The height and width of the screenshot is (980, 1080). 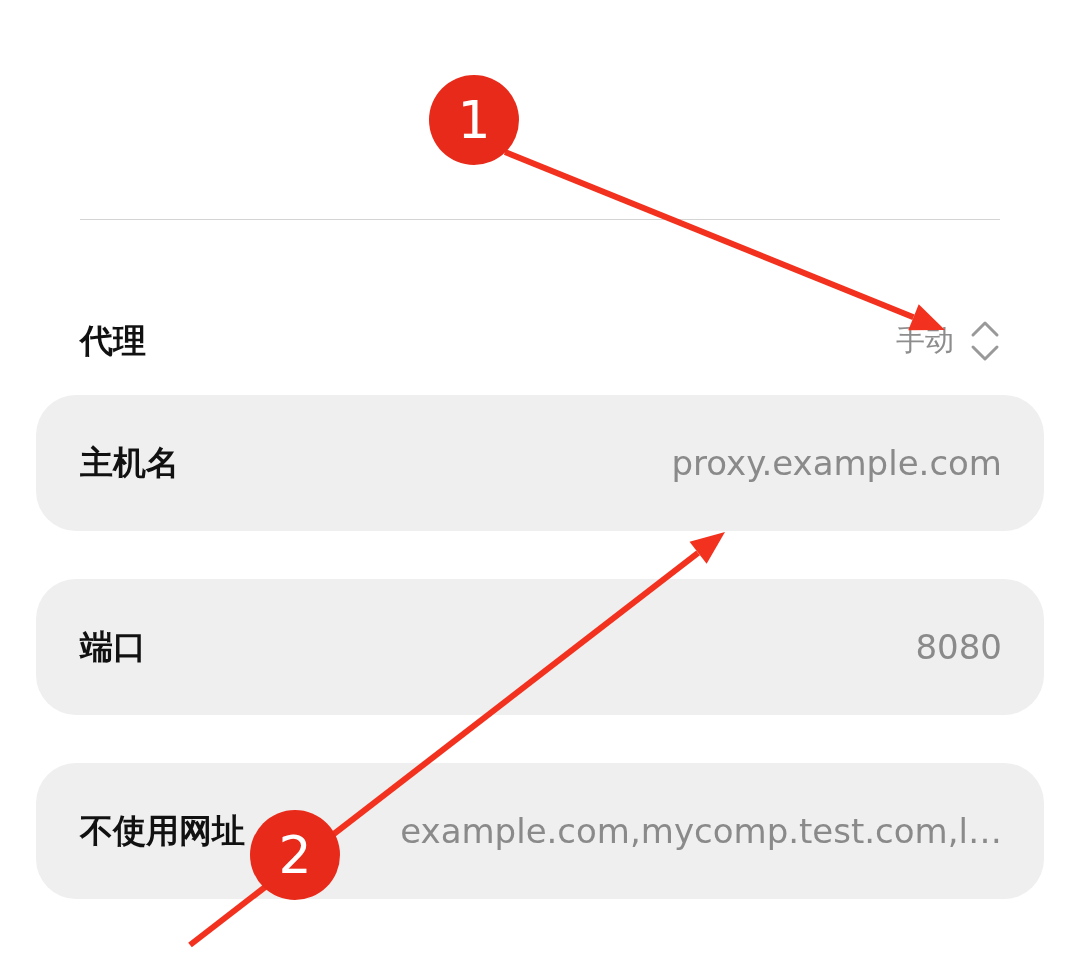 What do you see at coordinates (113, 647) in the screenshot?
I see `field-label: 端口` at bounding box center [113, 647].